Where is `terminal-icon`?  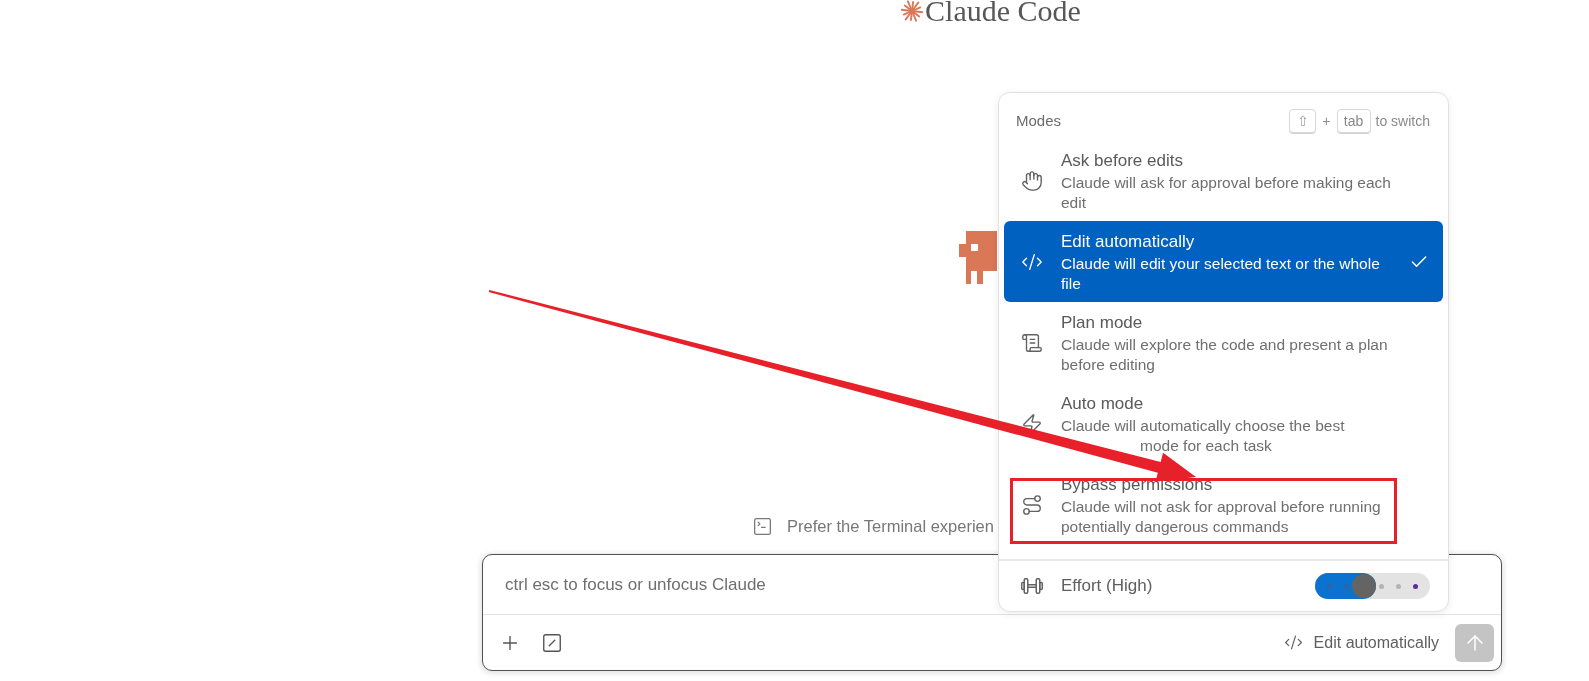 terminal-icon is located at coordinates (762, 526).